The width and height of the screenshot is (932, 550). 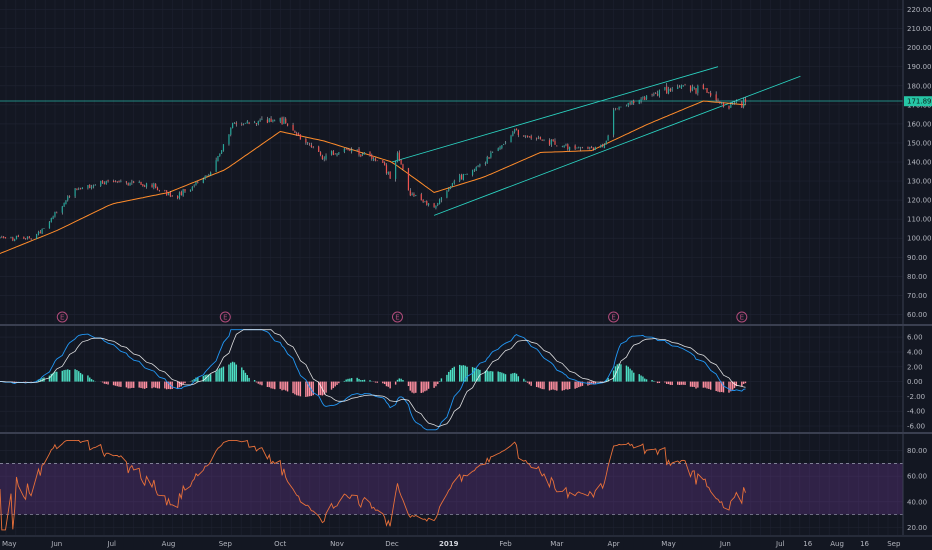 What do you see at coordinates (919, 201) in the screenshot?
I see `price-tick-label: 120.00` at bounding box center [919, 201].